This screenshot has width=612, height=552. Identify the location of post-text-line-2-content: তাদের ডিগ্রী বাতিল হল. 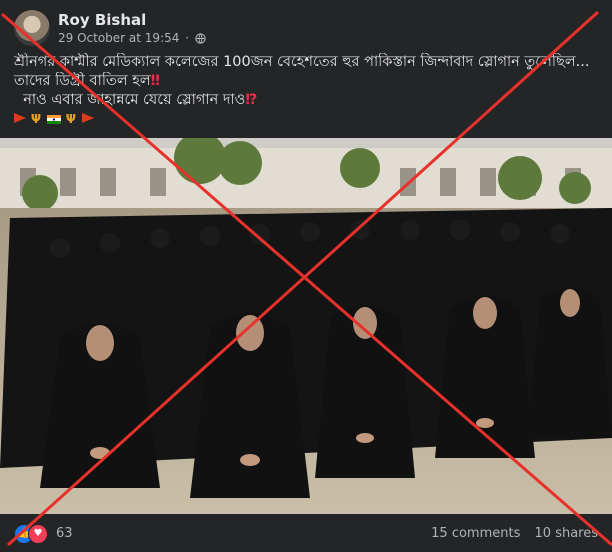
(82, 81).